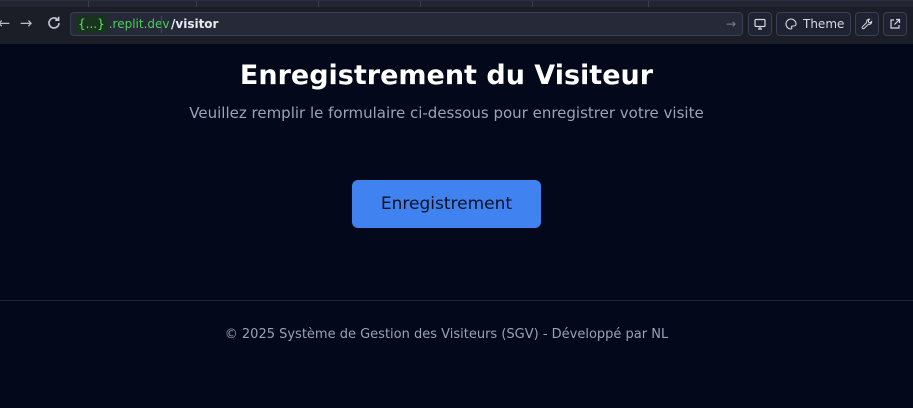  Describe the element at coordinates (446, 204) in the screenshot. I see `register-button: Enregistrement` at that location.